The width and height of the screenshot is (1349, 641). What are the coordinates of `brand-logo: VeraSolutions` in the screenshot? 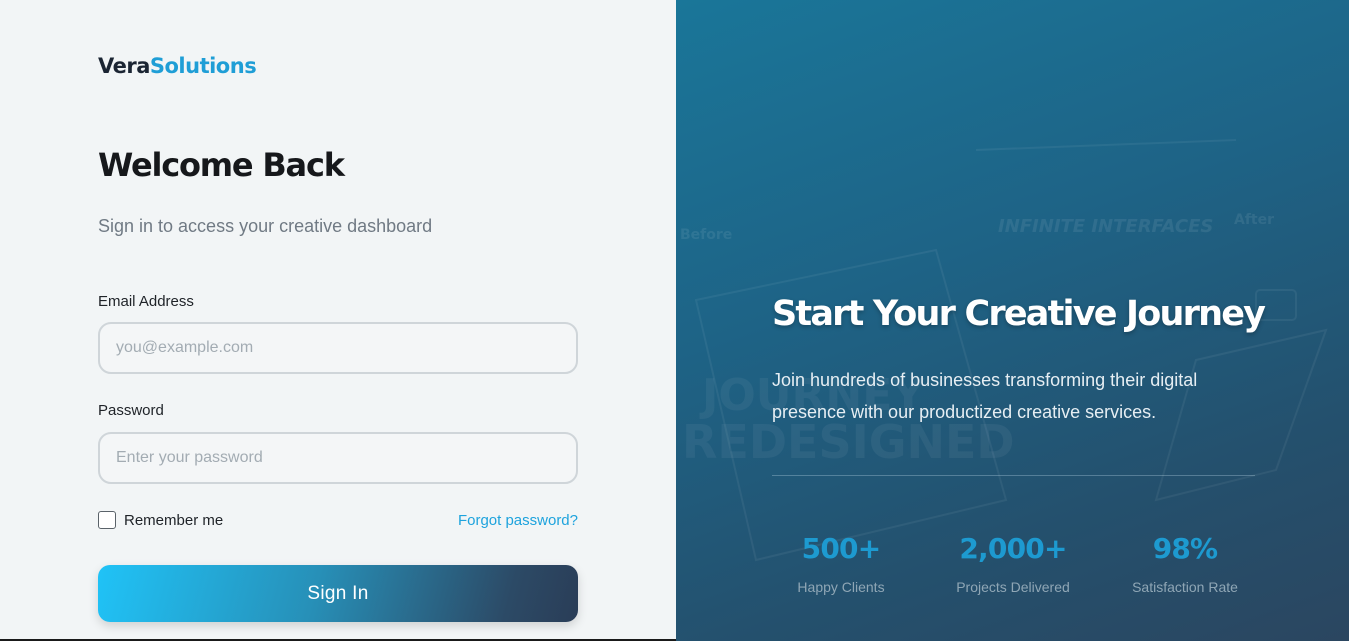 It's located at (177, 66).